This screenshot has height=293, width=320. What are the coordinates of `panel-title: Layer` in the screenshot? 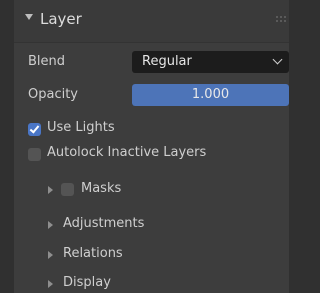 It's located at (61, 19).